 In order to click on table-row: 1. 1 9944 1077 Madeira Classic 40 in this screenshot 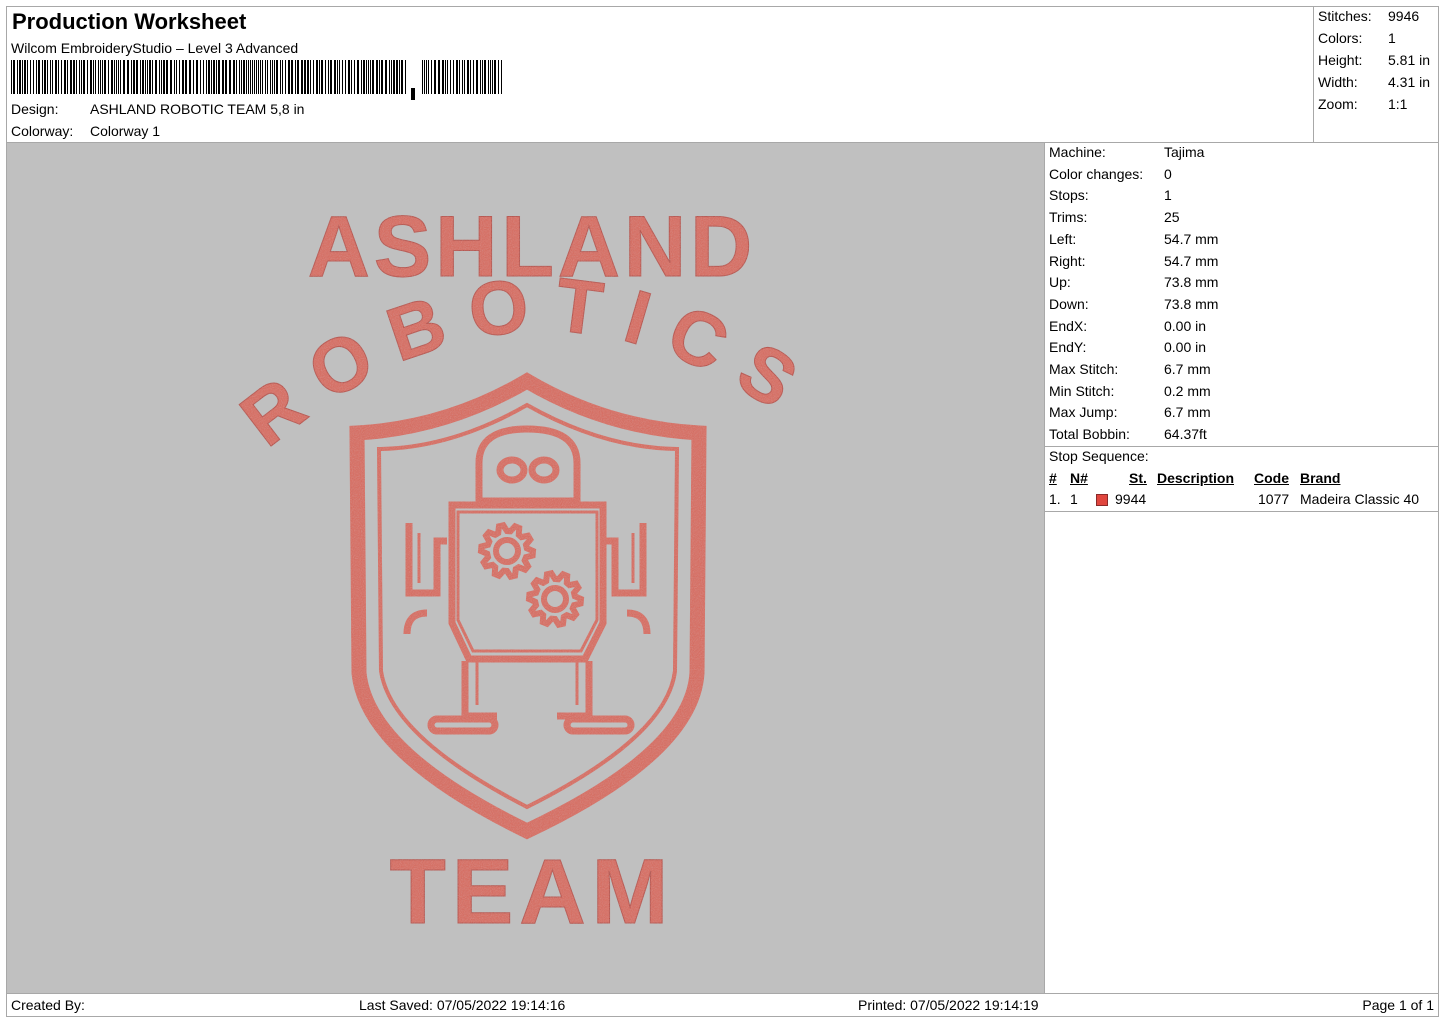, I will do `click(1241, 501)`.